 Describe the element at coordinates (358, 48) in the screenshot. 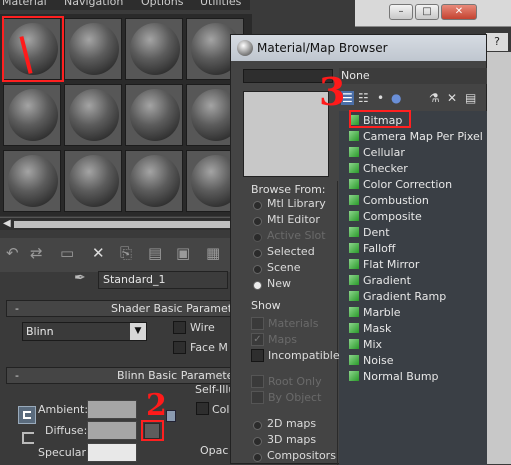

I see `dialog-titlebar: Material/Map Browser` at that location.